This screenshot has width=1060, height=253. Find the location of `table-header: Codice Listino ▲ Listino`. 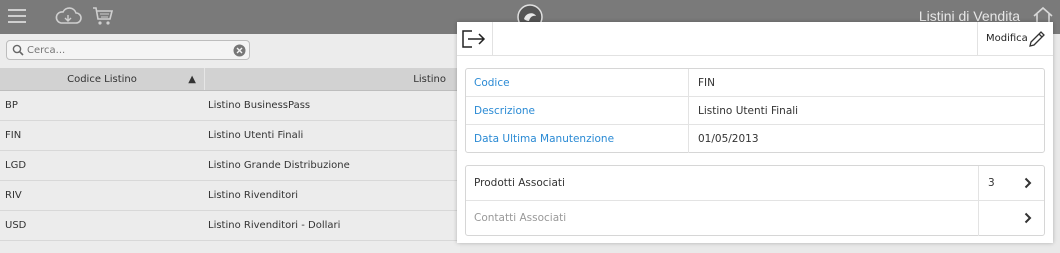

table-header: Codice Listino ▲ Listino is located at coordinates (230, 79).